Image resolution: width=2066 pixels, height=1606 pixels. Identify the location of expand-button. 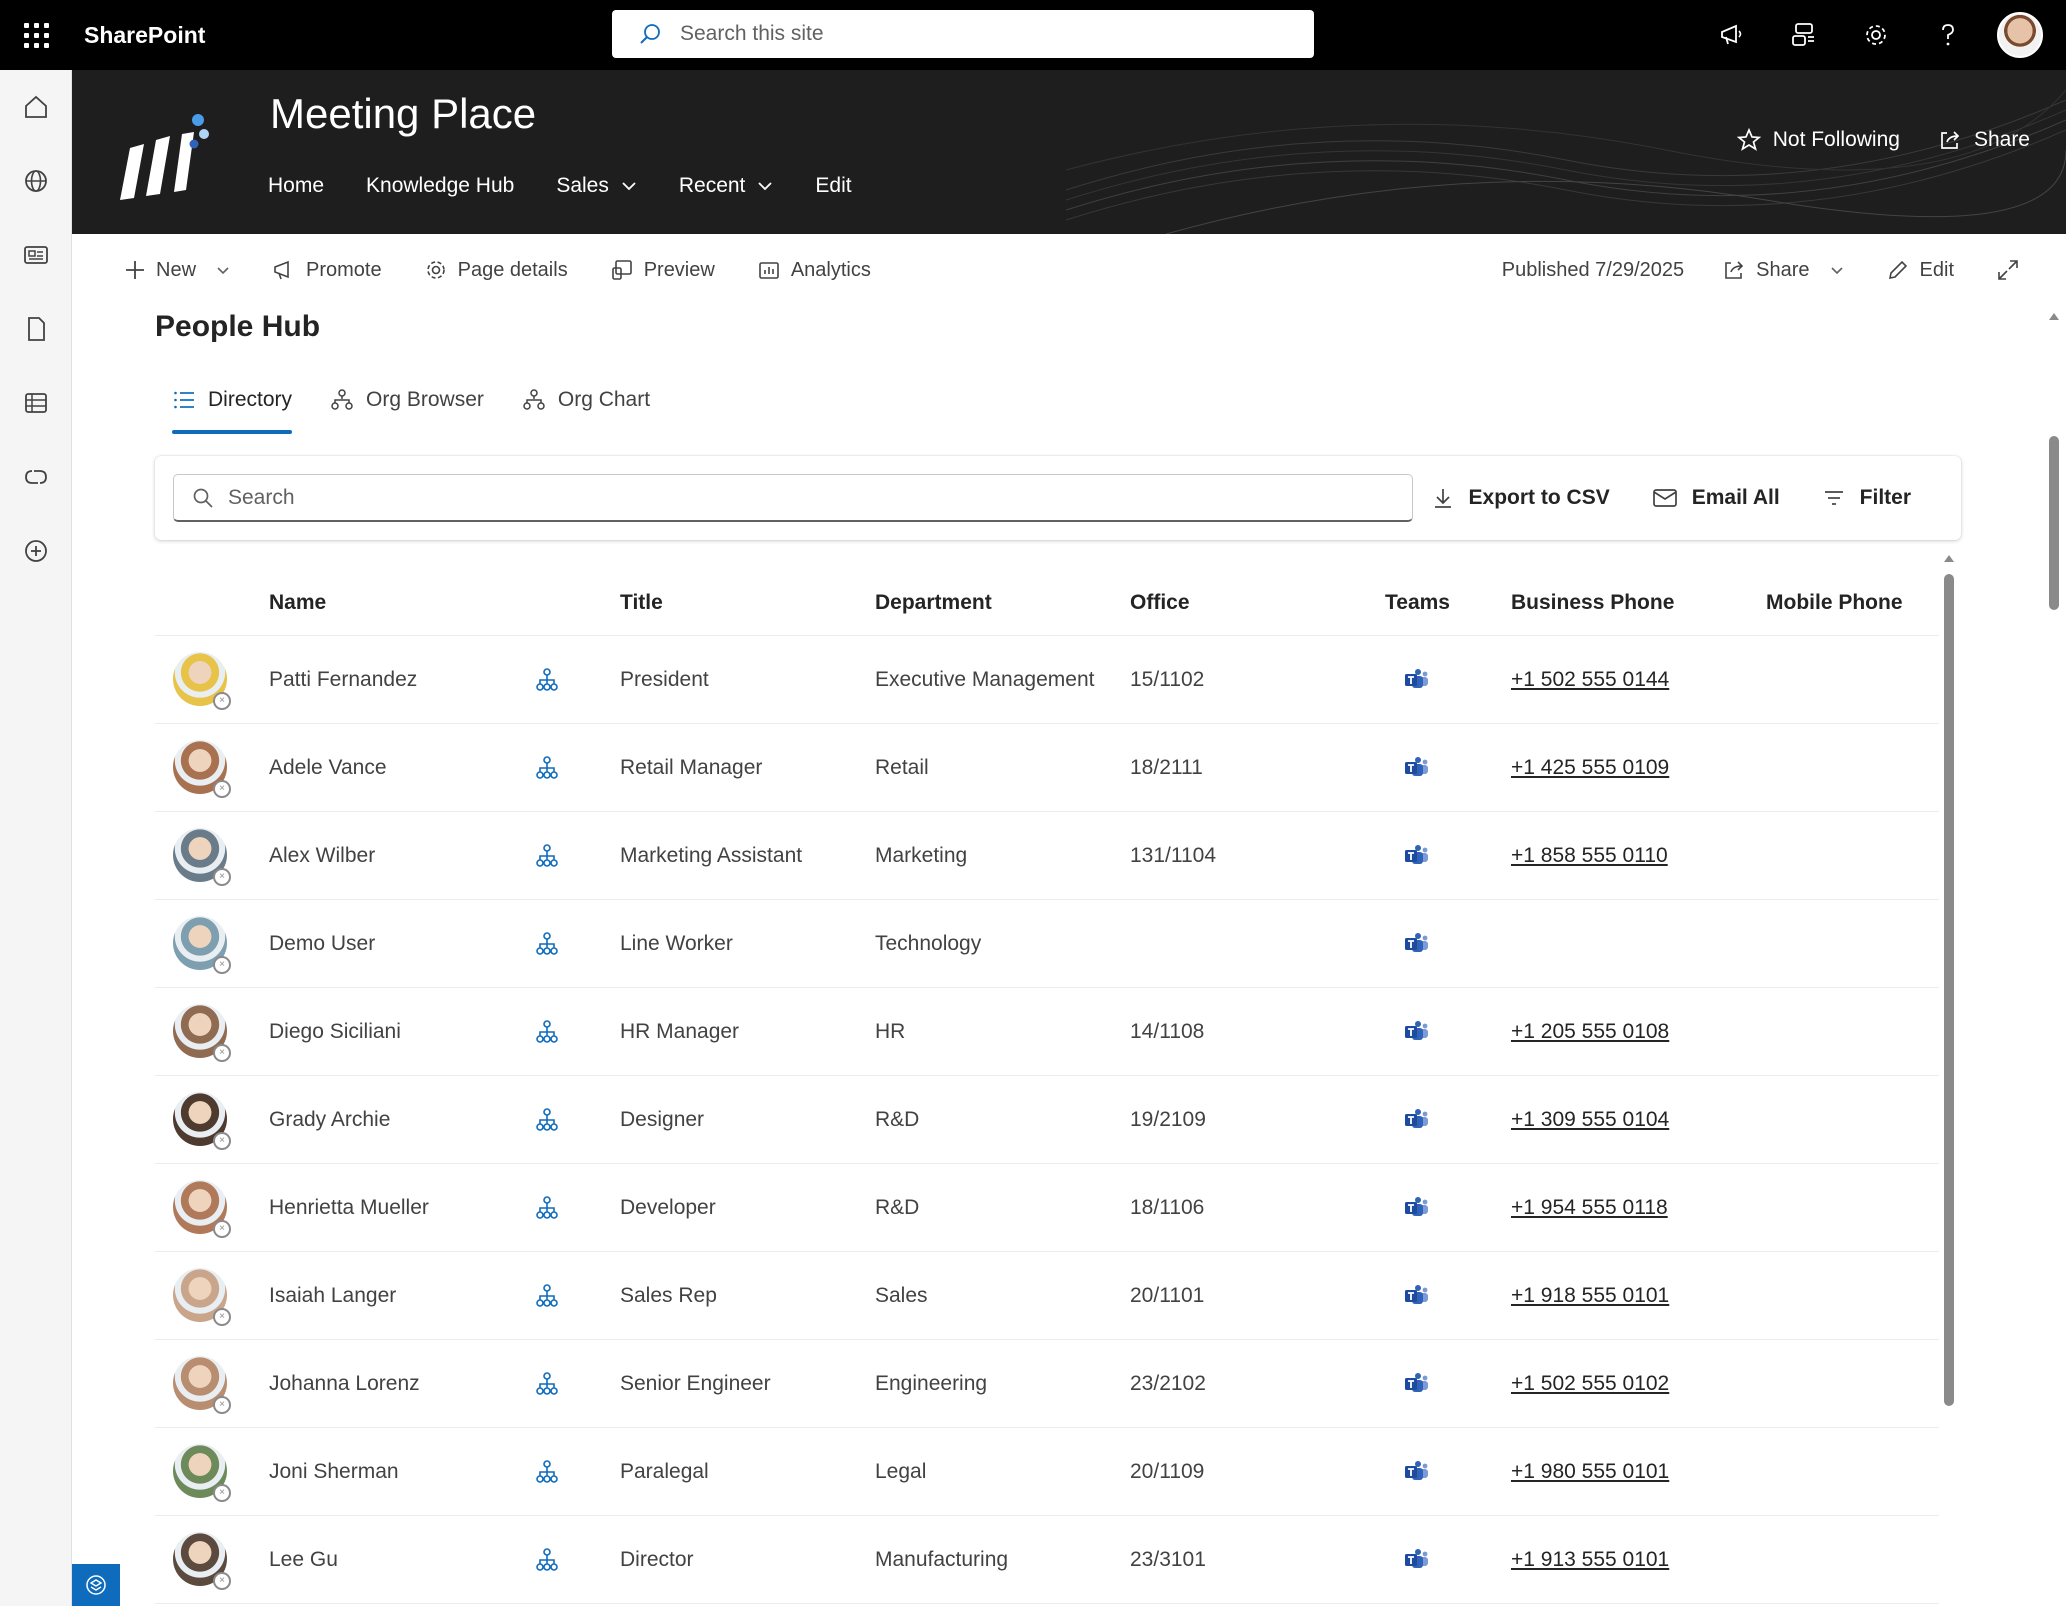
(2008, 270).